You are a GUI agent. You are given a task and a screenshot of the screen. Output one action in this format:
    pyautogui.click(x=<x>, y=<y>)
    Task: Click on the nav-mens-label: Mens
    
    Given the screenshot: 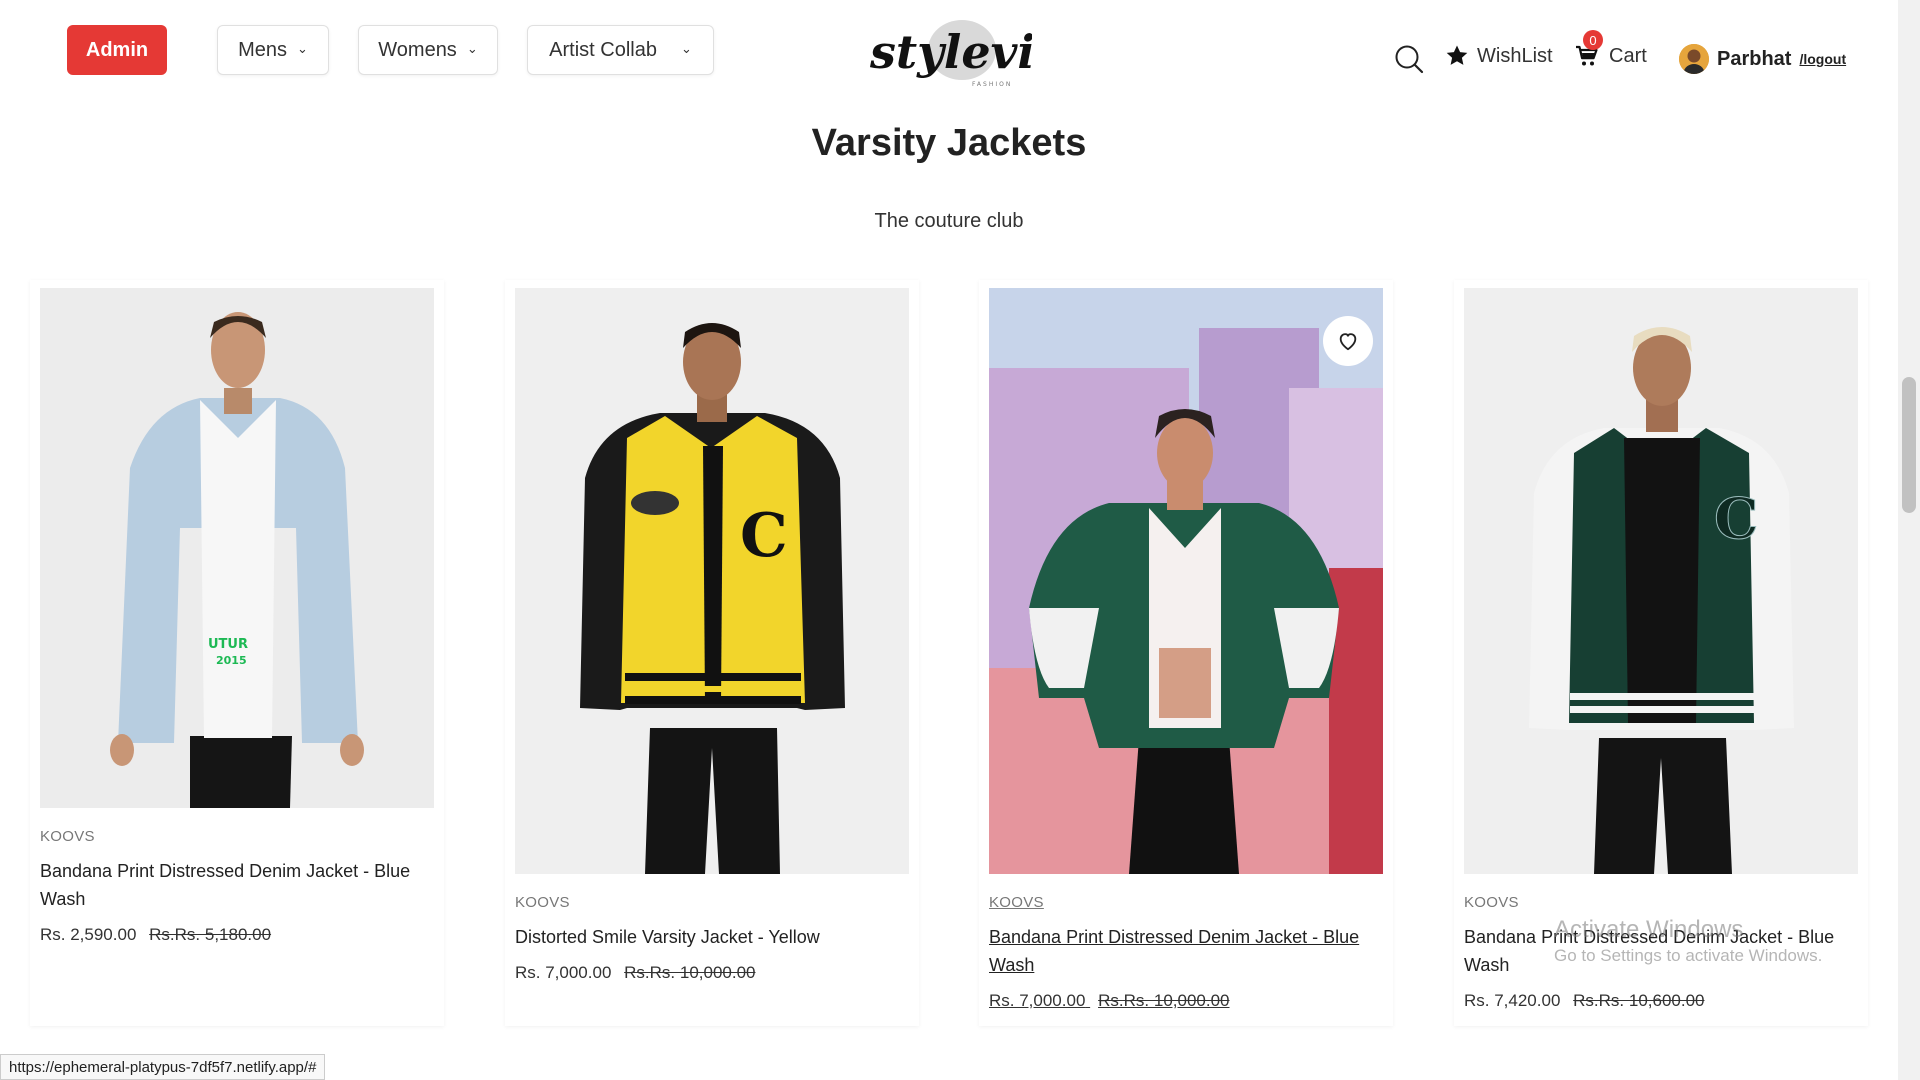 What is the action you would take?
    pyautogui.click(x=262, y=49)
    